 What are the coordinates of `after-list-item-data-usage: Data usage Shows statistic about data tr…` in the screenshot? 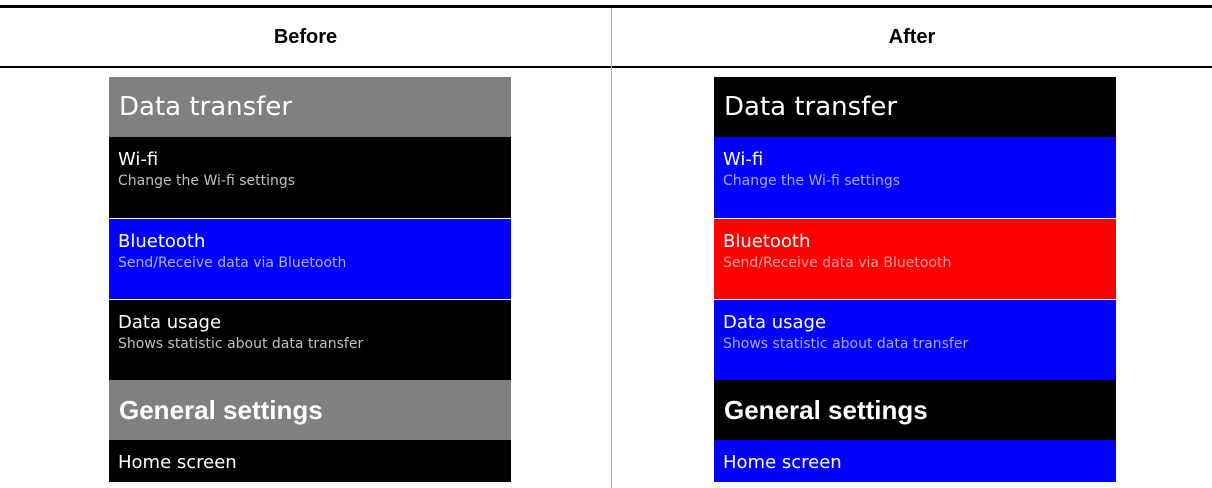 It's located at (915, 339).